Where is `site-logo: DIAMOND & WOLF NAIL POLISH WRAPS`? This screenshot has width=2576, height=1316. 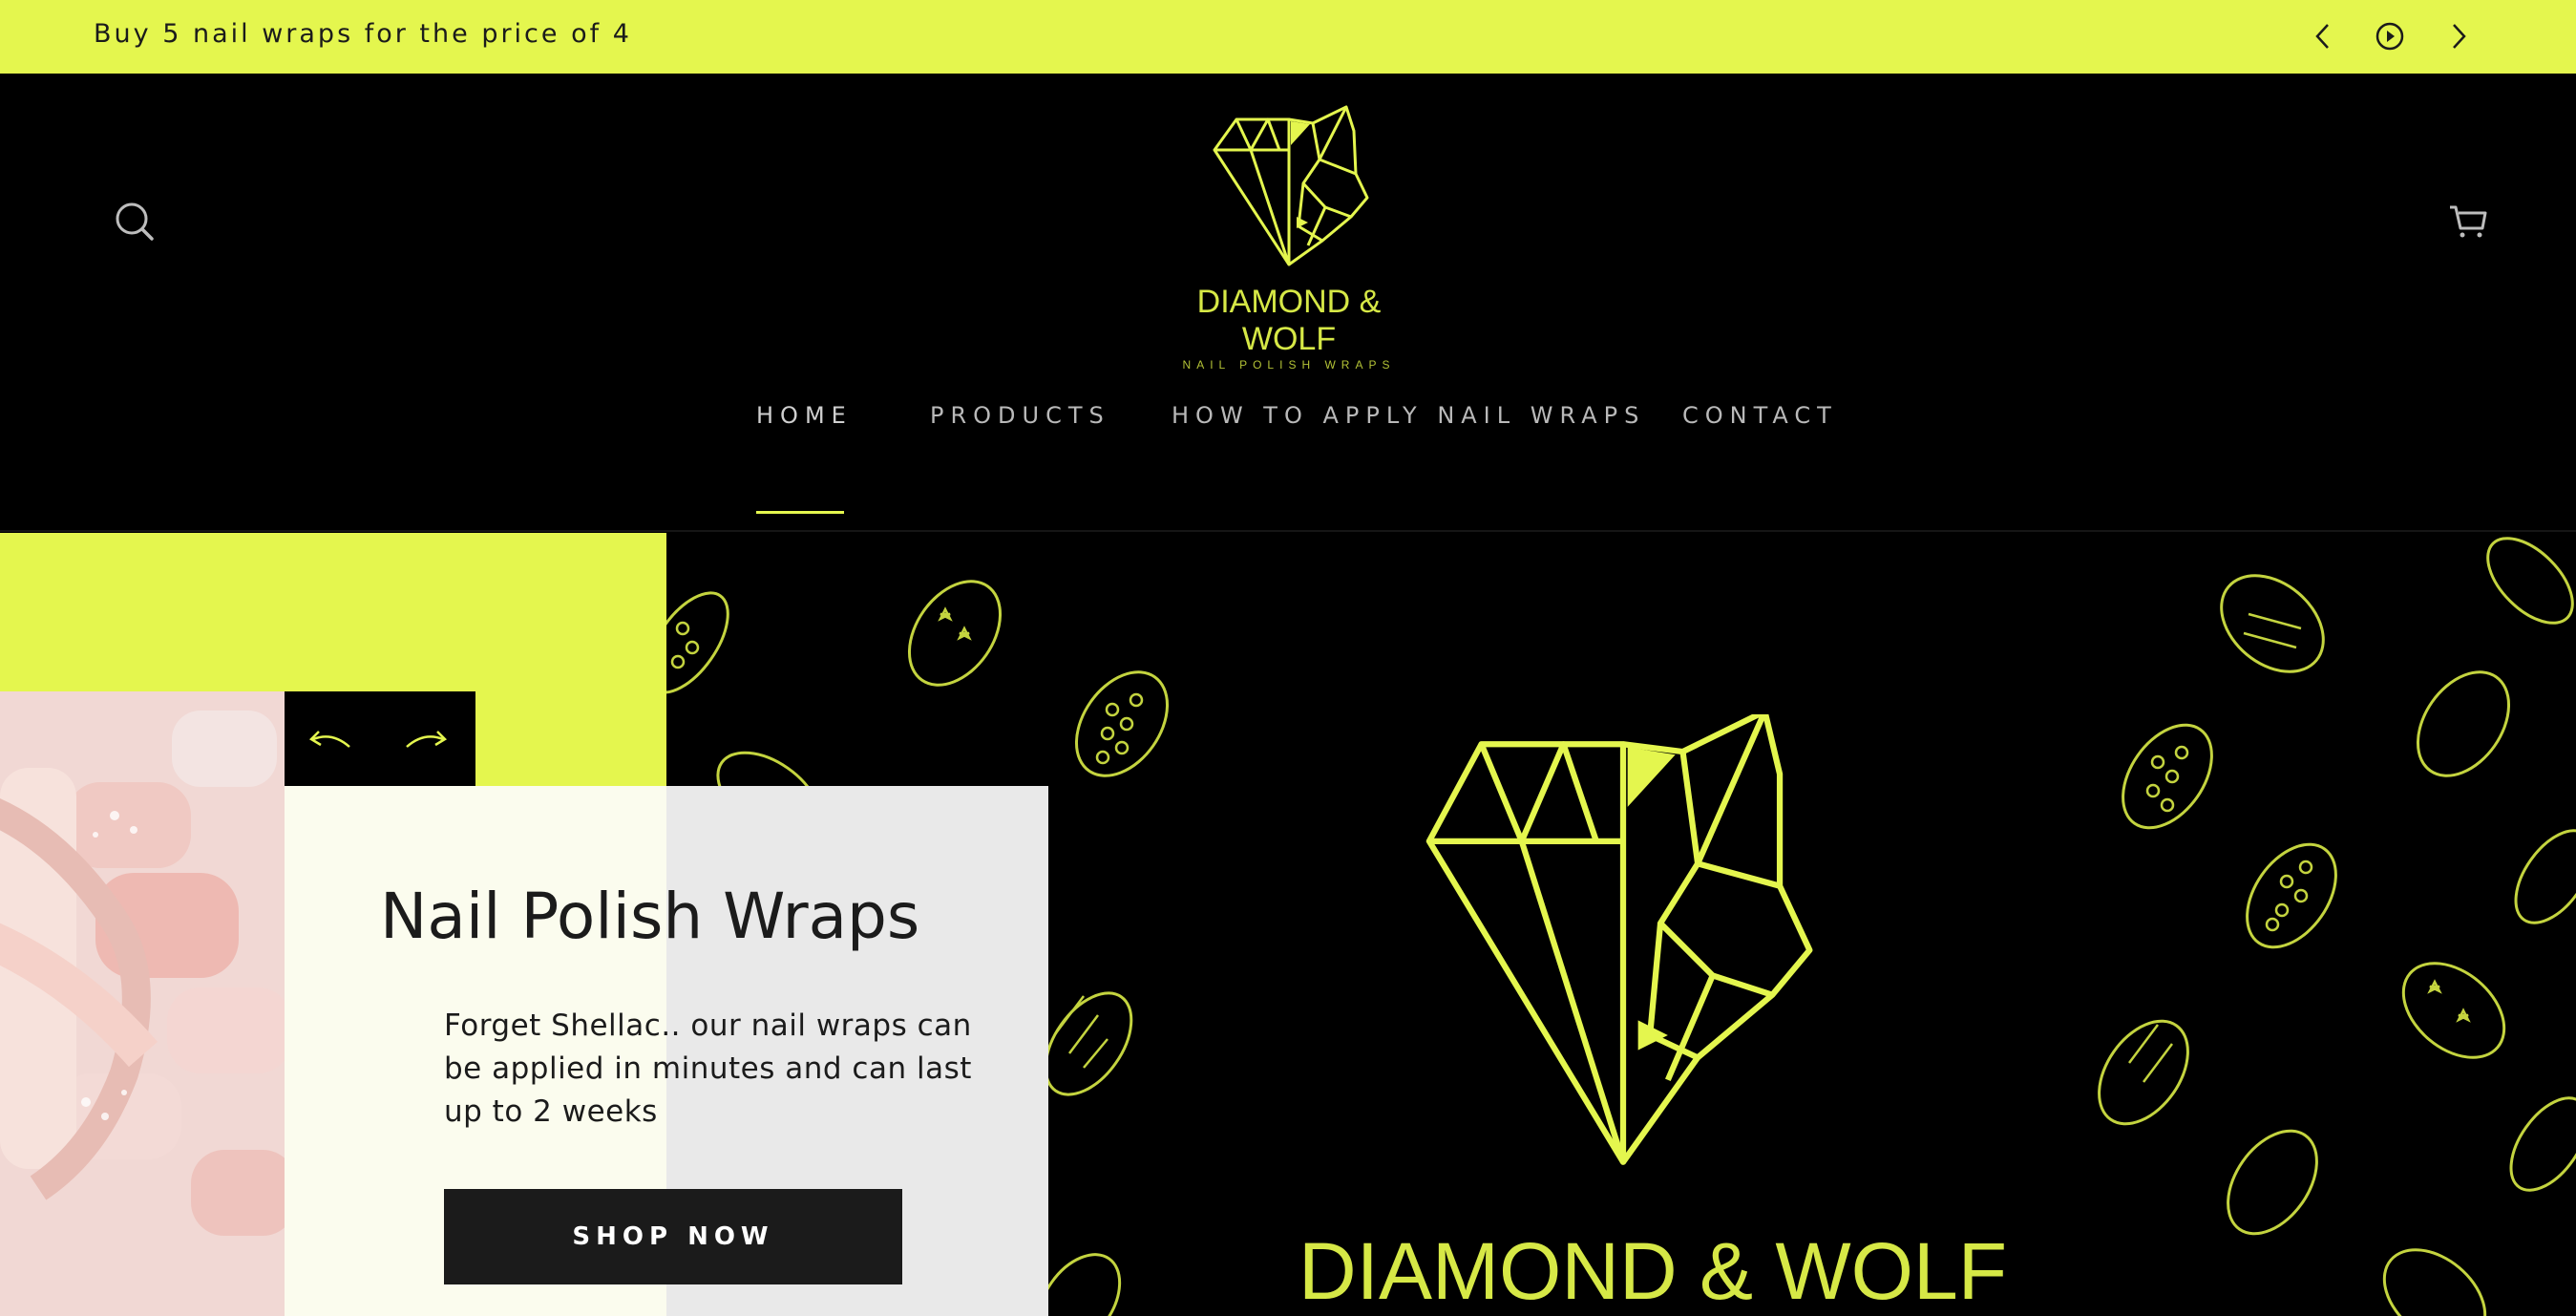 site-logo: DIAMOND & WOLF NAIL POLISH WRAPS is located at coordinates (1289, 236).